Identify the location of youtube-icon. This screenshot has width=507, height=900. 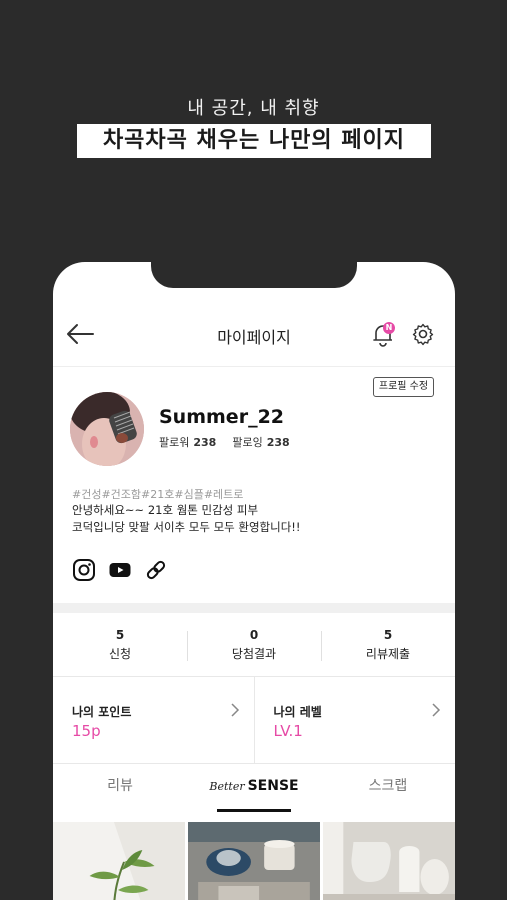
(120, 570).